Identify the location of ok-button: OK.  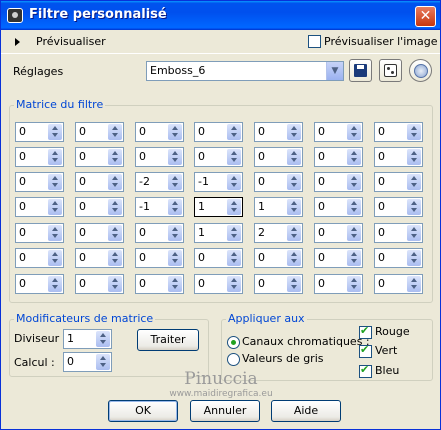
(143, 411).